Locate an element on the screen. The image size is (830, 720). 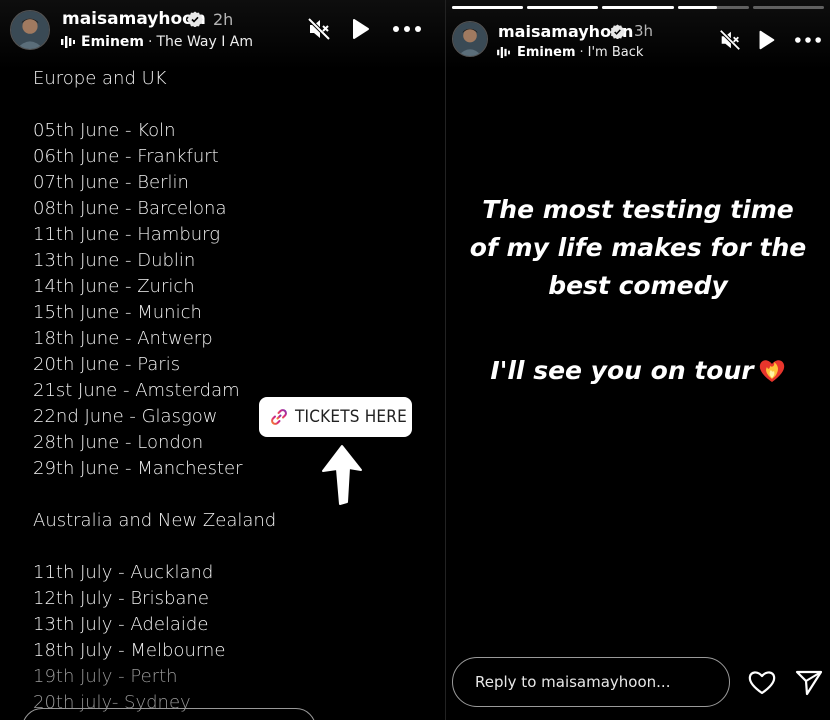
left-reply-field is located at coordinates (169, 714).